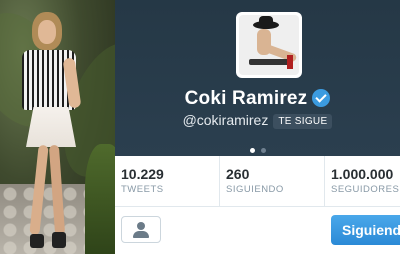 This screenshot has height=254, width=400. I want to click on verified-check-icon, so click(321, 98).